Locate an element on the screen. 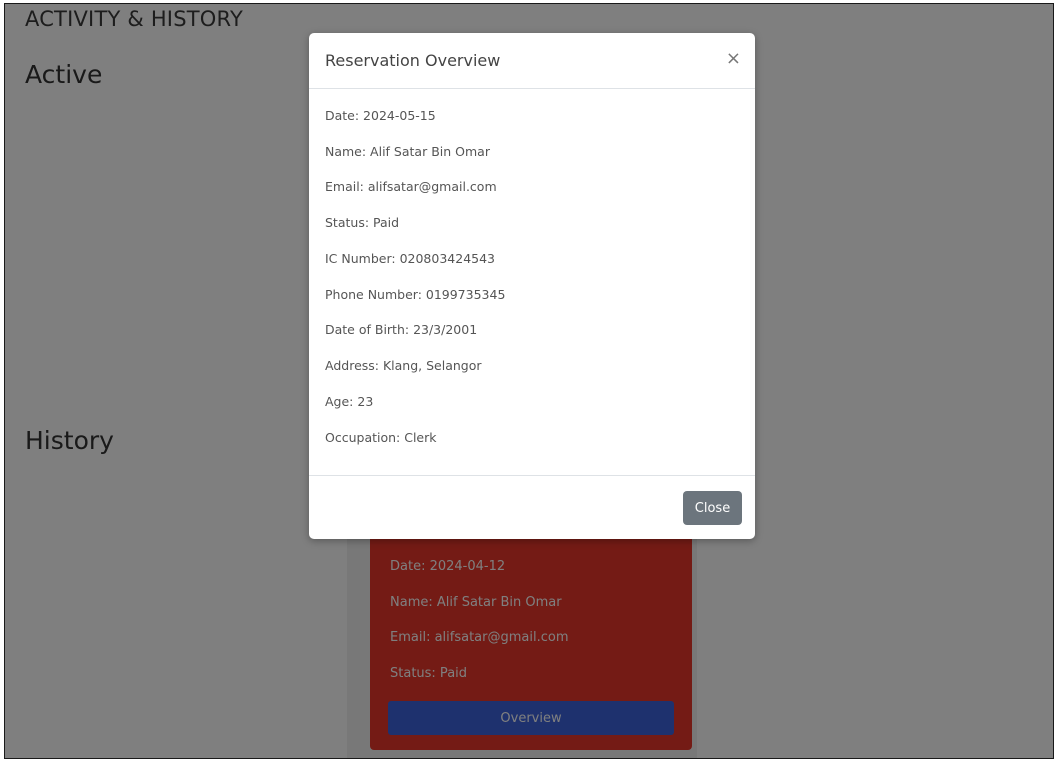 The width and height of the screenshot is (1059, 763). field-ic-number: IC Number: 020803424543 is located at coordinates (410, 258).